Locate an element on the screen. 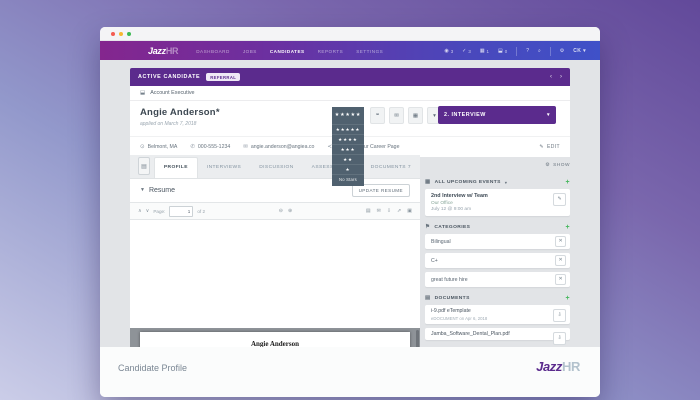 The image size is (700, 400). jazzhr-logo: JazzHR is located at coordinates (163, 51).